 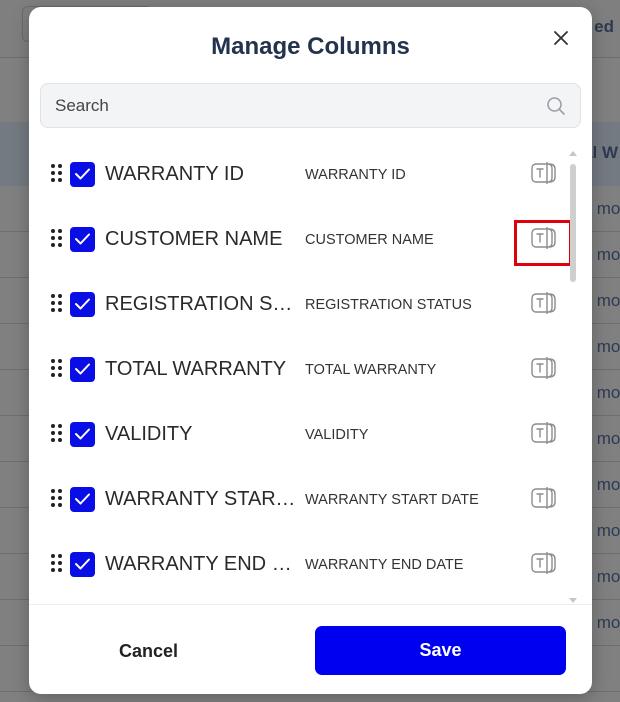 What do you see at coordinates (148, 651) in the screenshot?
I see `cancel-button: Cancel` at bounding box center [148, 651].